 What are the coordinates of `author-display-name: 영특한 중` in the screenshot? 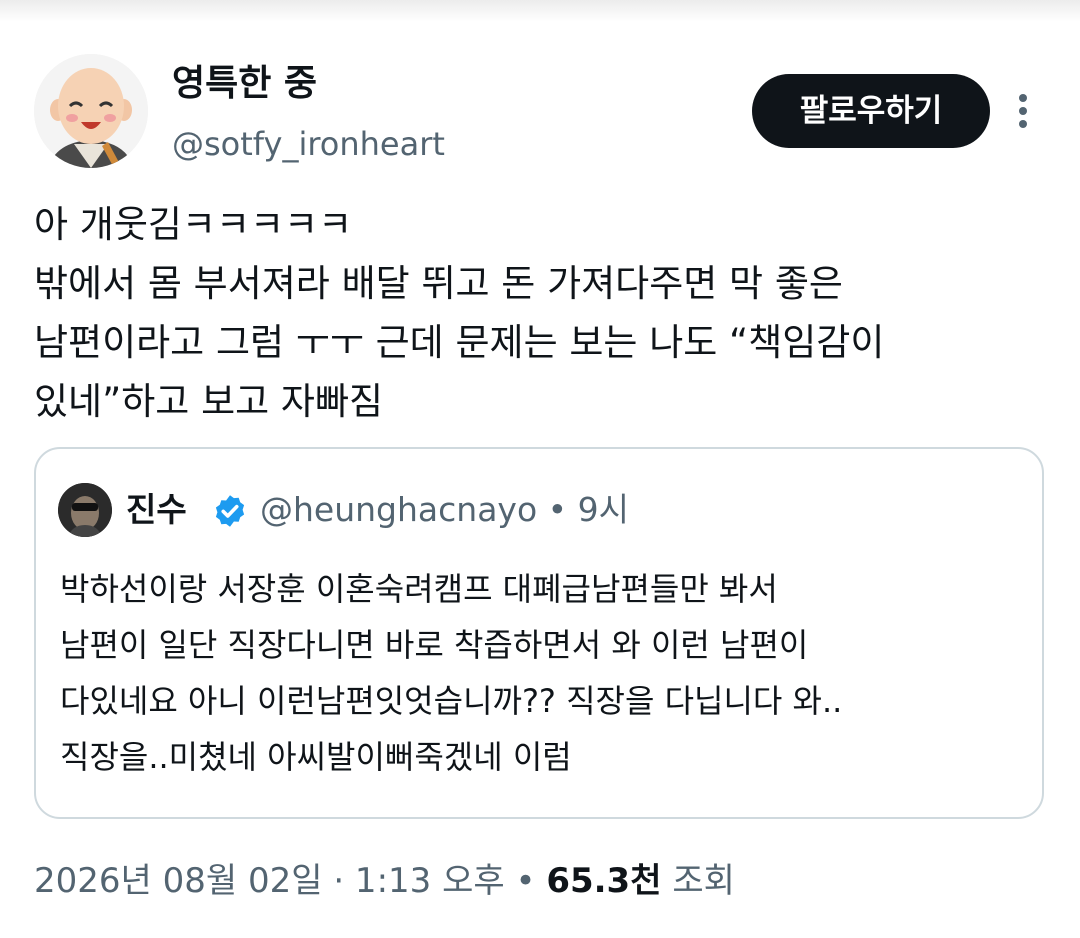 It's located at (244, 84).